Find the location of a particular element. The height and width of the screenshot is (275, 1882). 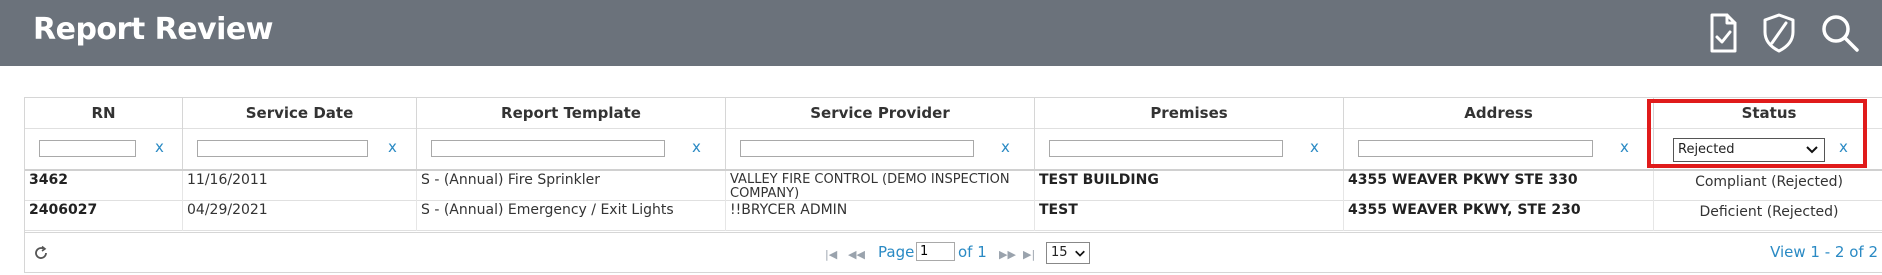

filter-cell-status: Rejected x is located at coordinates (1768, 148).